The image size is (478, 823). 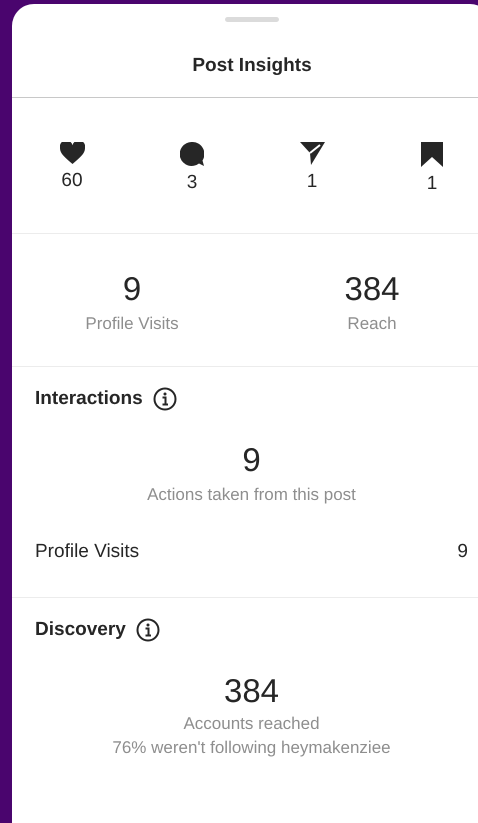 What do you see at coordinates (251, 495) in the screenshot?
I see `stat-caption: Actions taken from this post` at bounding box center [251, 495].